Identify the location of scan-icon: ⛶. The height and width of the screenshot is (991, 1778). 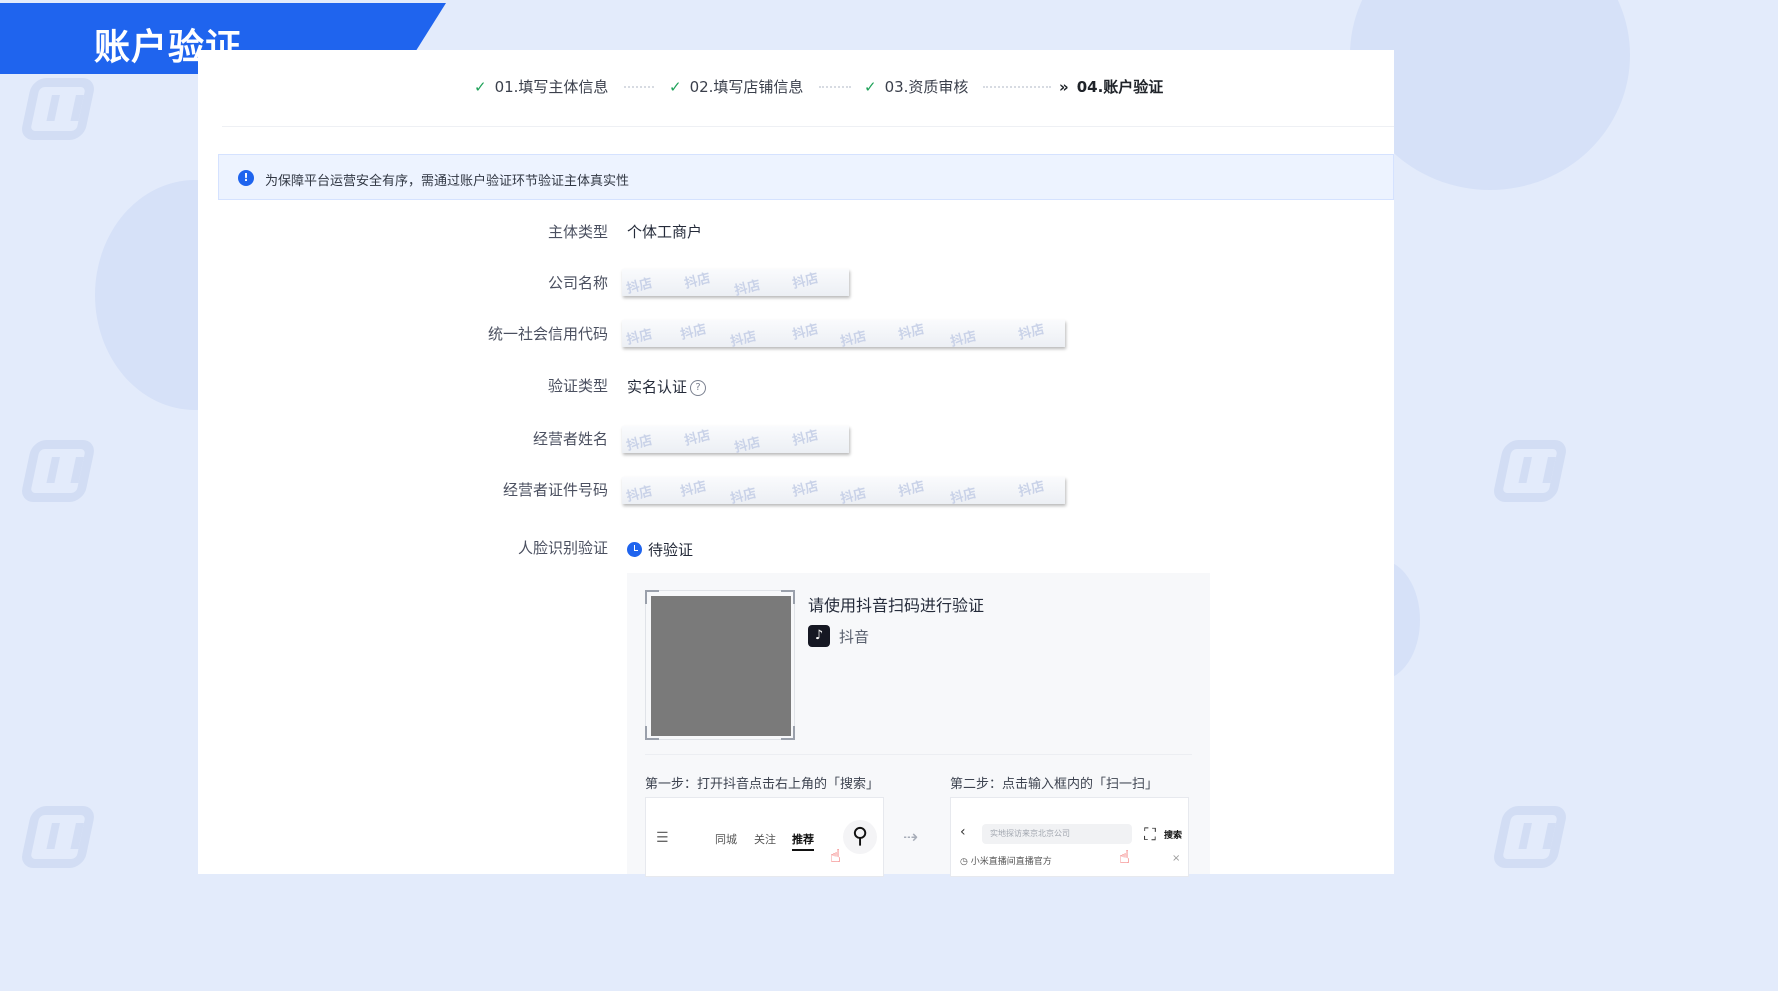
(1150, 835).